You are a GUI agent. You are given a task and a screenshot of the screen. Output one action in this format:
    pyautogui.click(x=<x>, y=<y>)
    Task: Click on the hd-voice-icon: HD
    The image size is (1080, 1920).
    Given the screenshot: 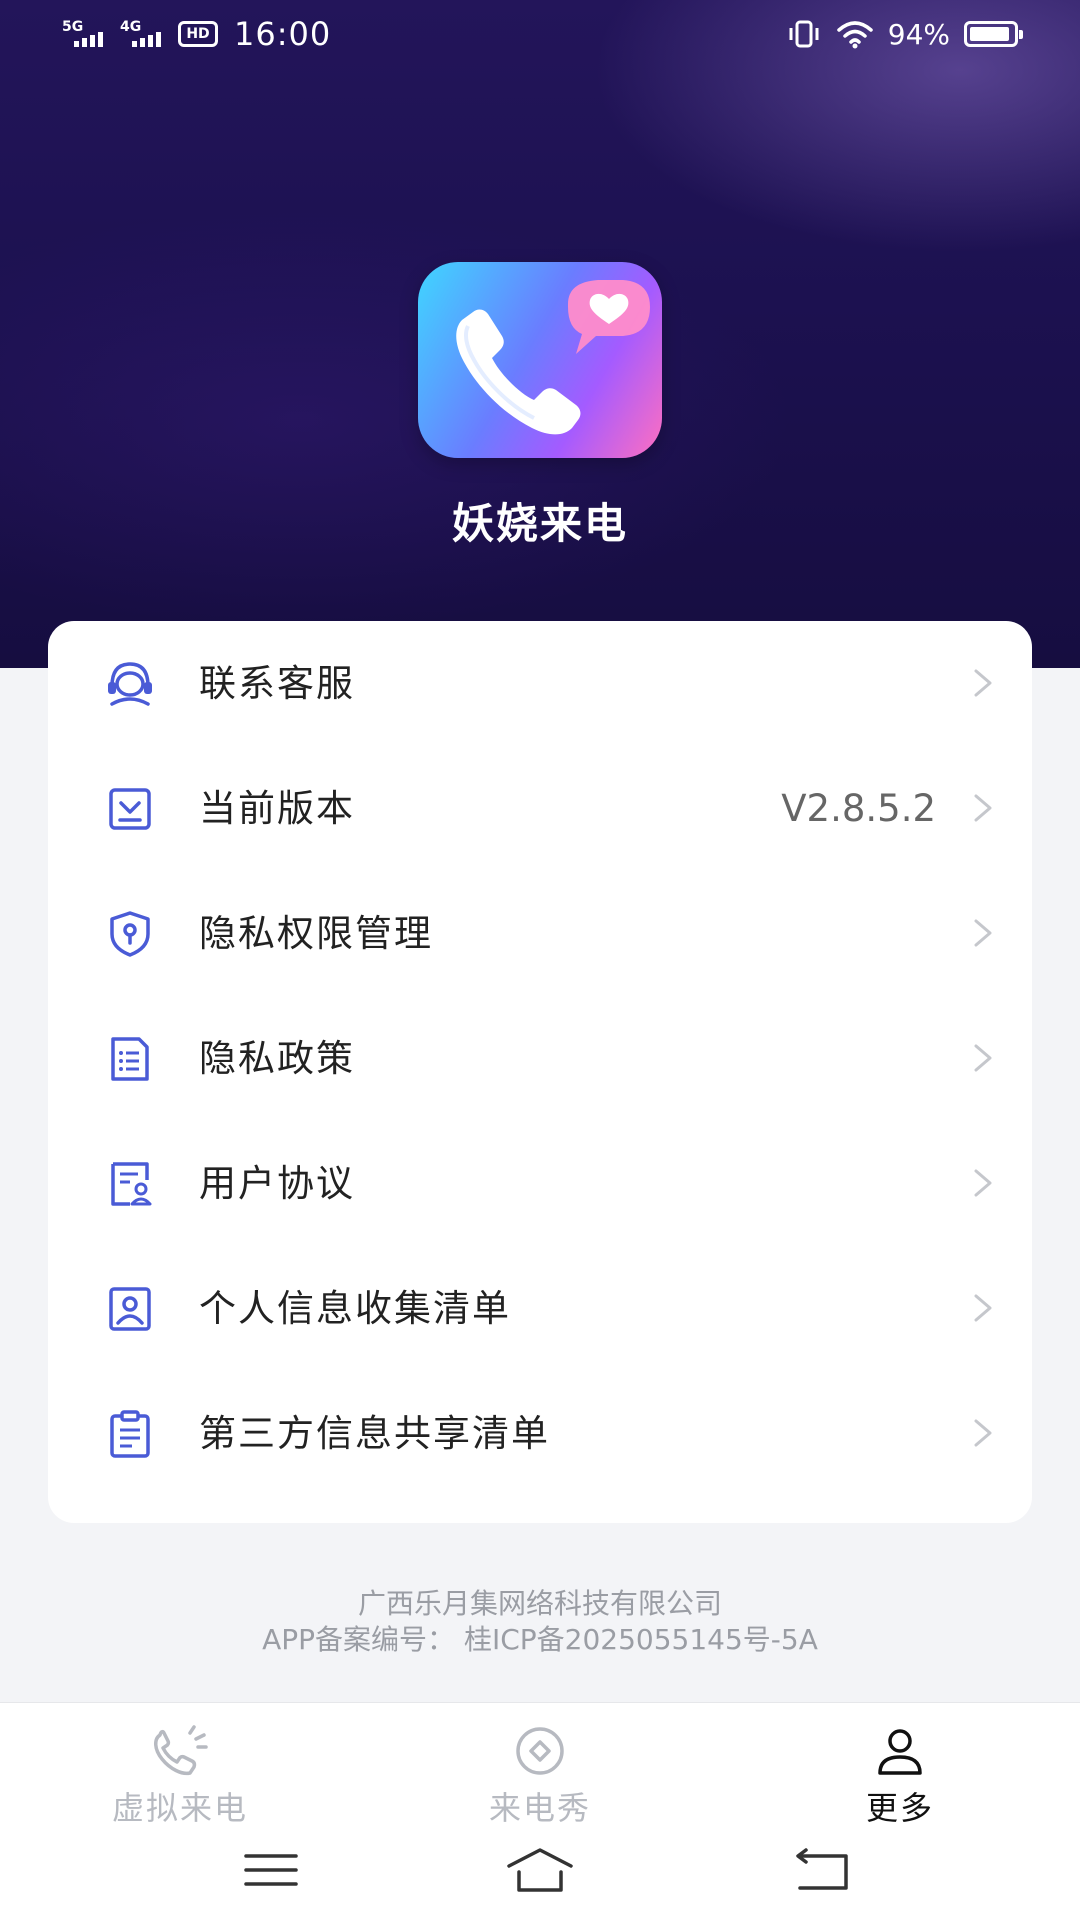 What is the action you would take?
    pyautogui.click(x=198, y=34)
    